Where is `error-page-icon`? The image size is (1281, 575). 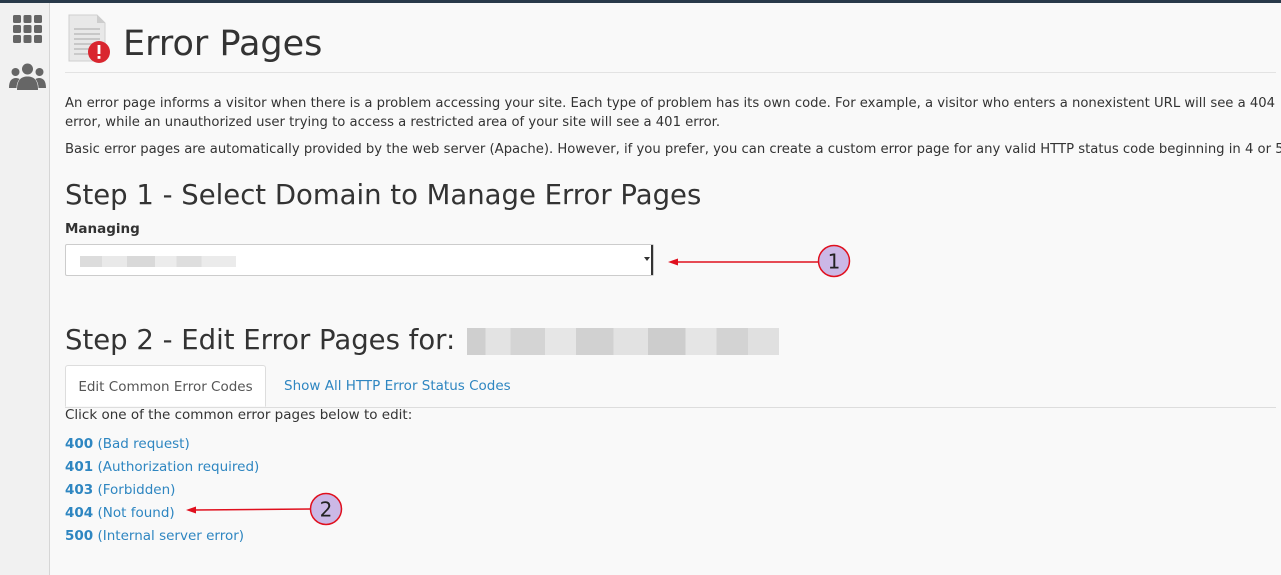 error-page-icon is located at coordinates (89, 38).